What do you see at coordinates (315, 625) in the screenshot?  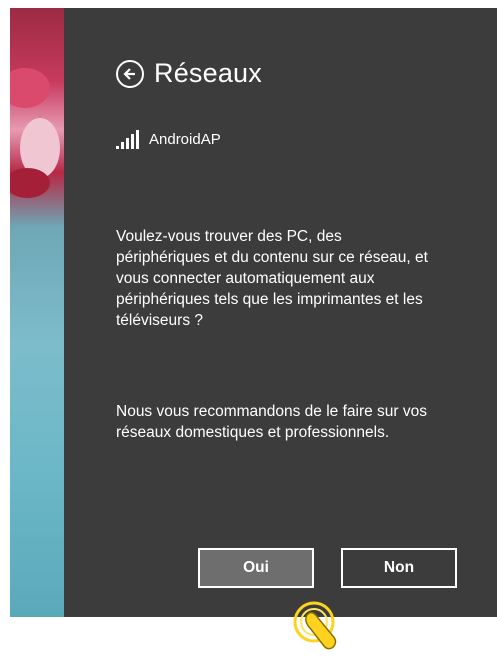 I see `touch-pointer-icon` at bounding box center [315, 625].